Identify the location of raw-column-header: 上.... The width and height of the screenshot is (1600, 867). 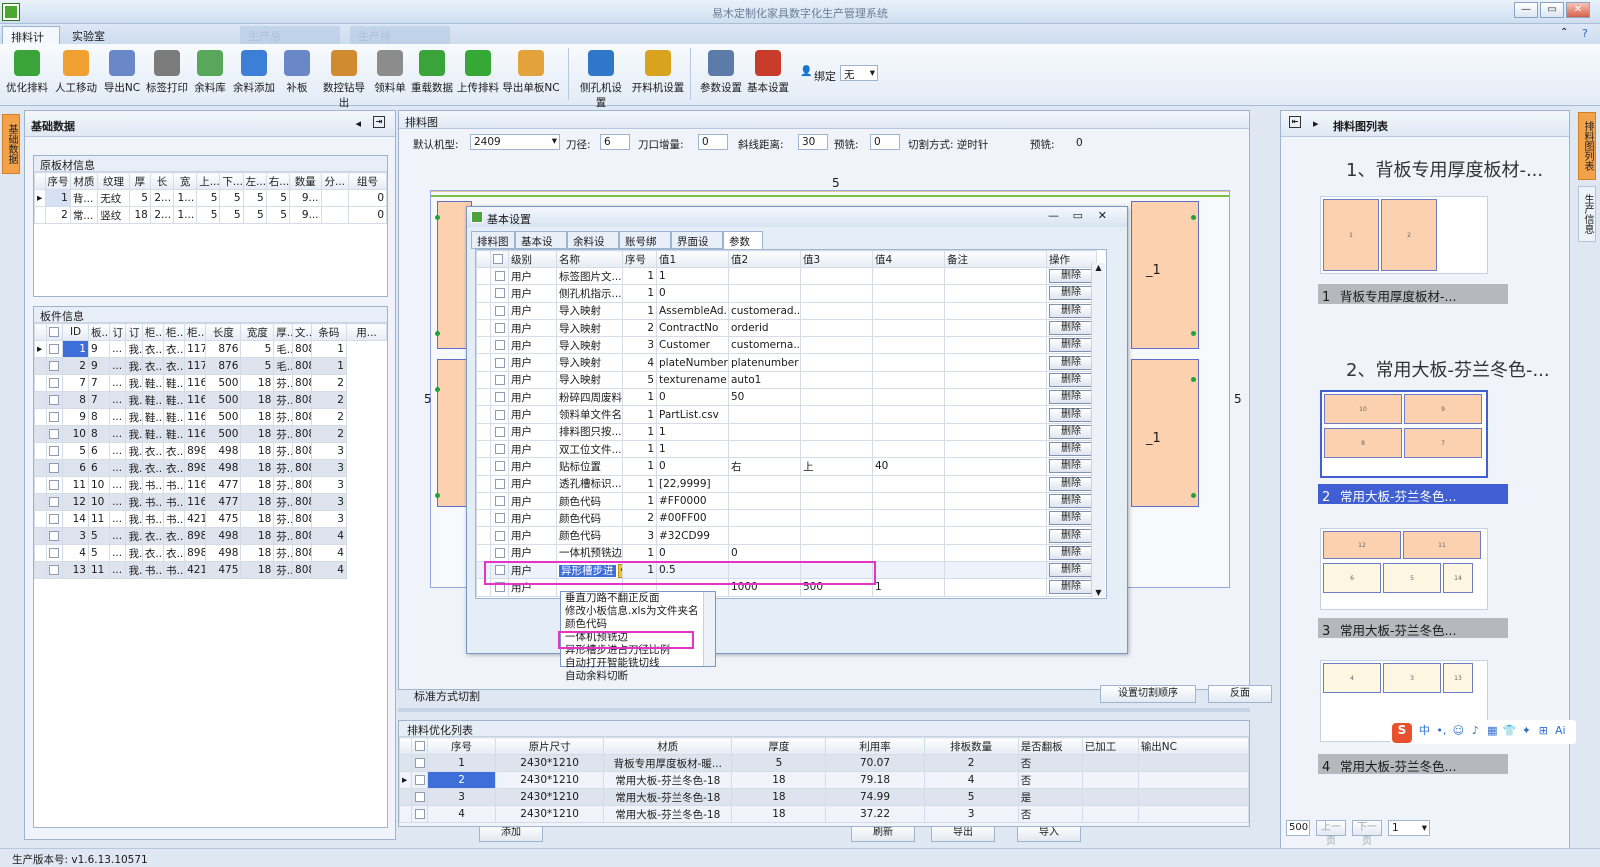
(208, 181).